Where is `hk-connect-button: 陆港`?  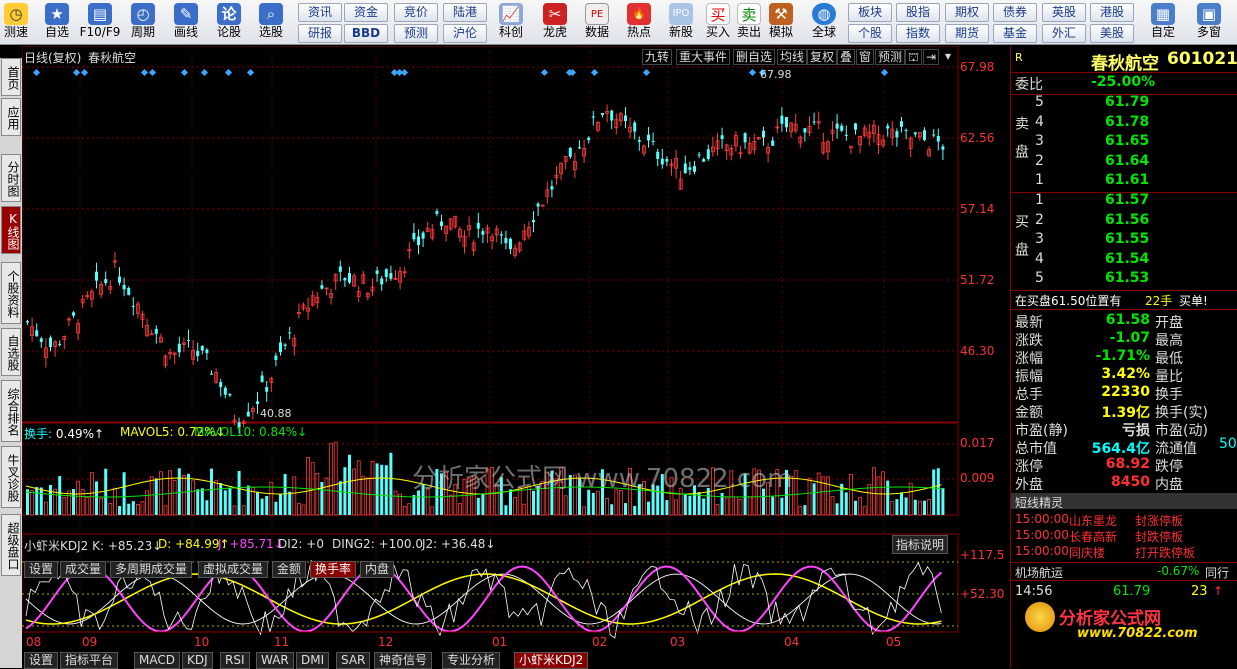 hk-connect-button: 陆港 is located at coordinates (465, 12).